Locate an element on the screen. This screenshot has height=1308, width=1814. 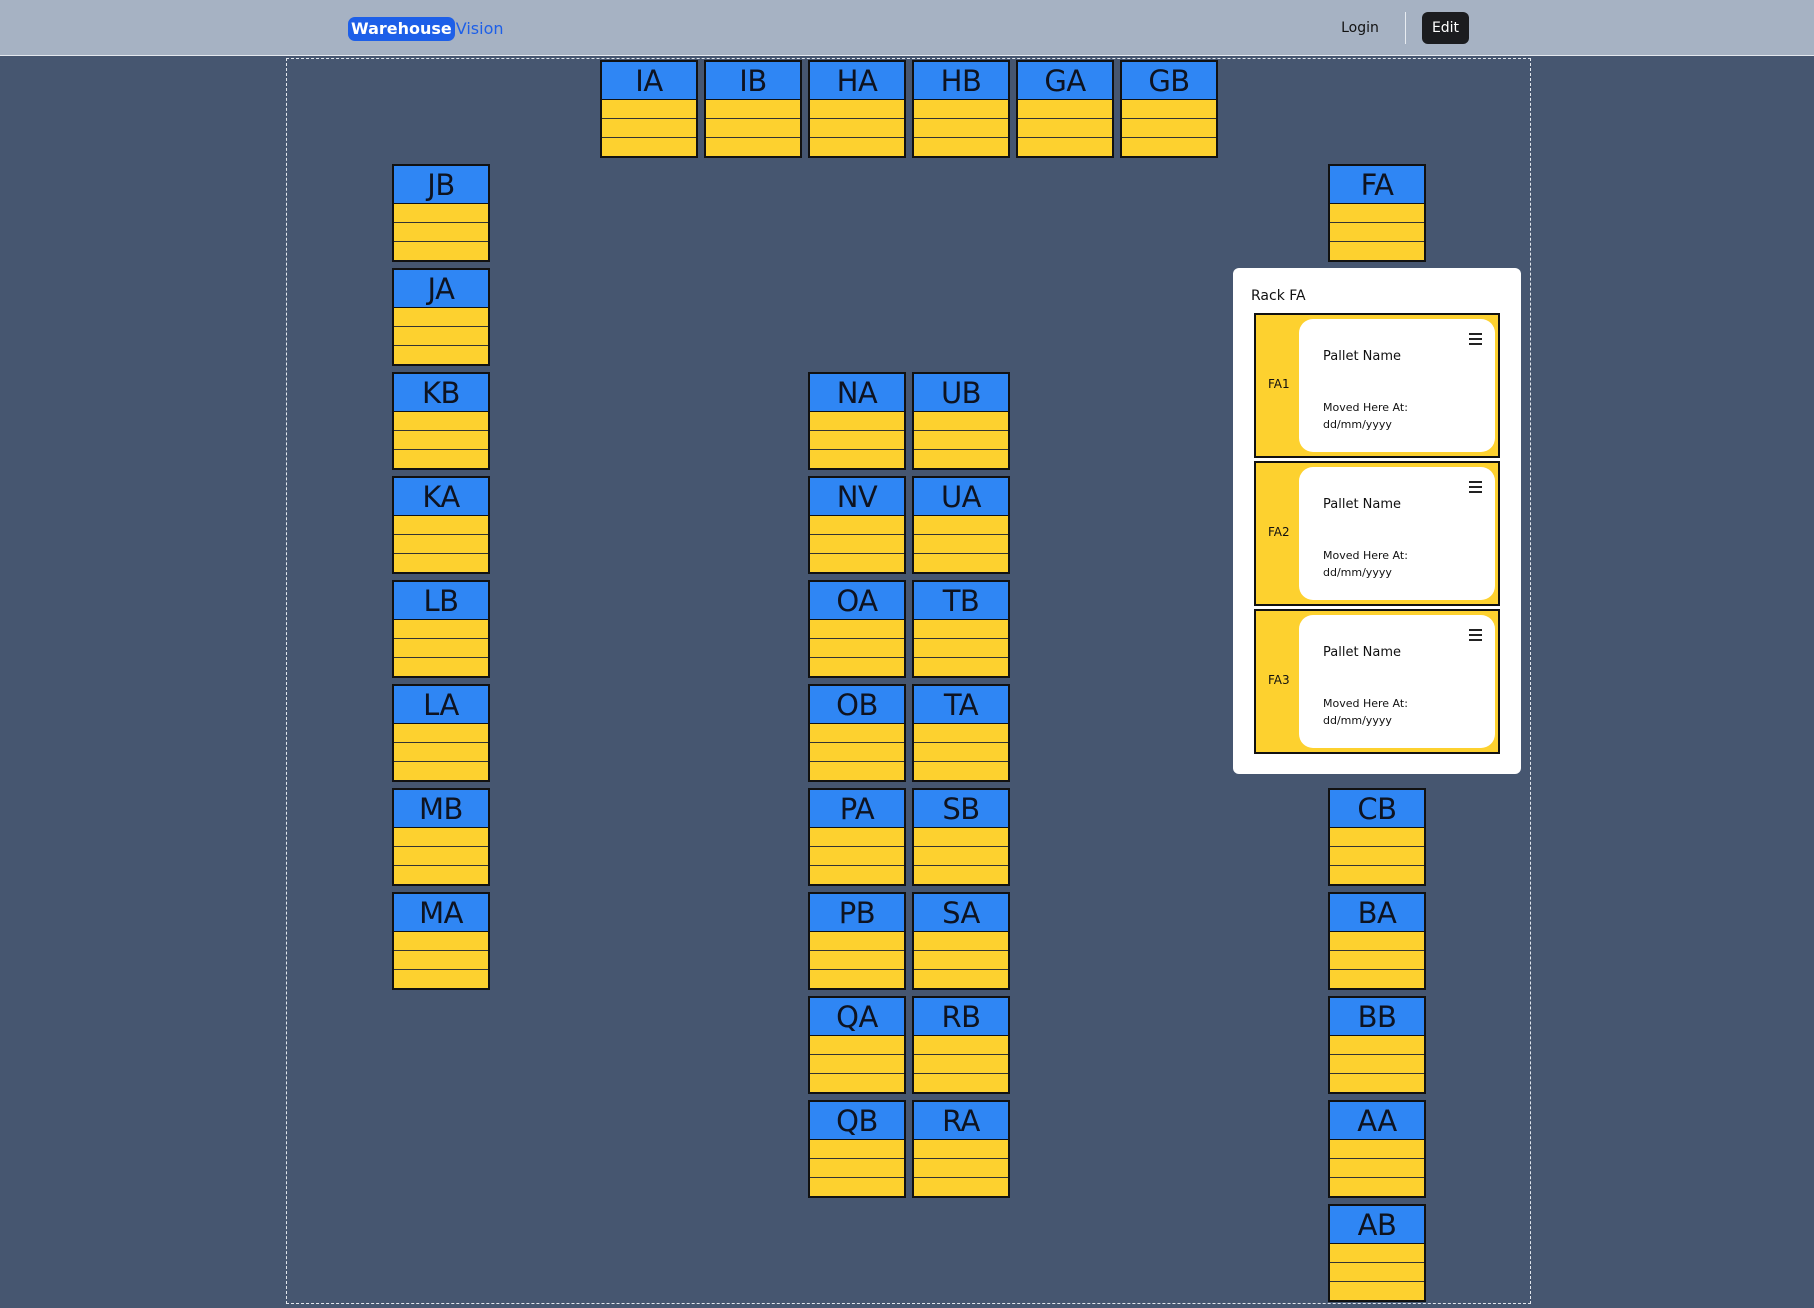
rack-tb: TB is located at coordinates (961, 629).